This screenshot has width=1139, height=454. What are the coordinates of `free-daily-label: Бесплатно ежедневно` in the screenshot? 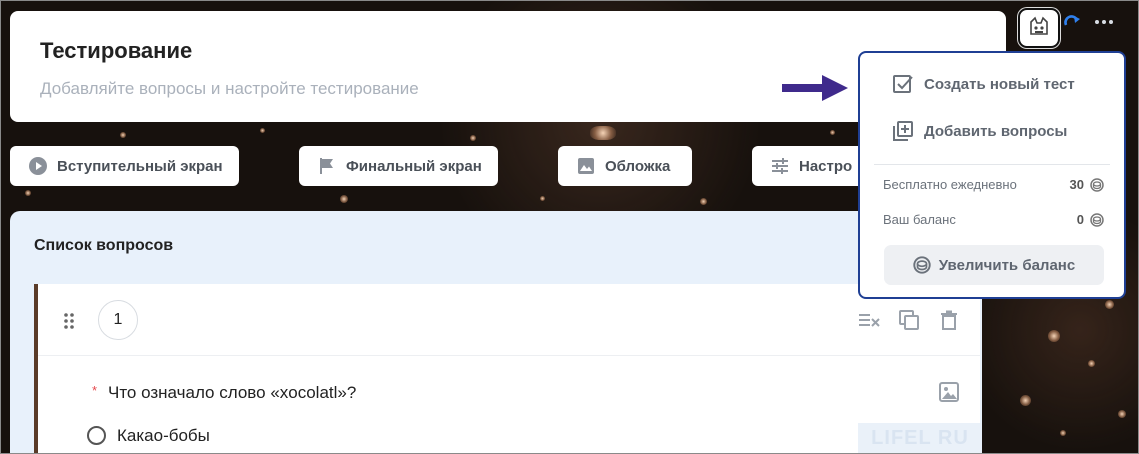 It's located at (950, 184).